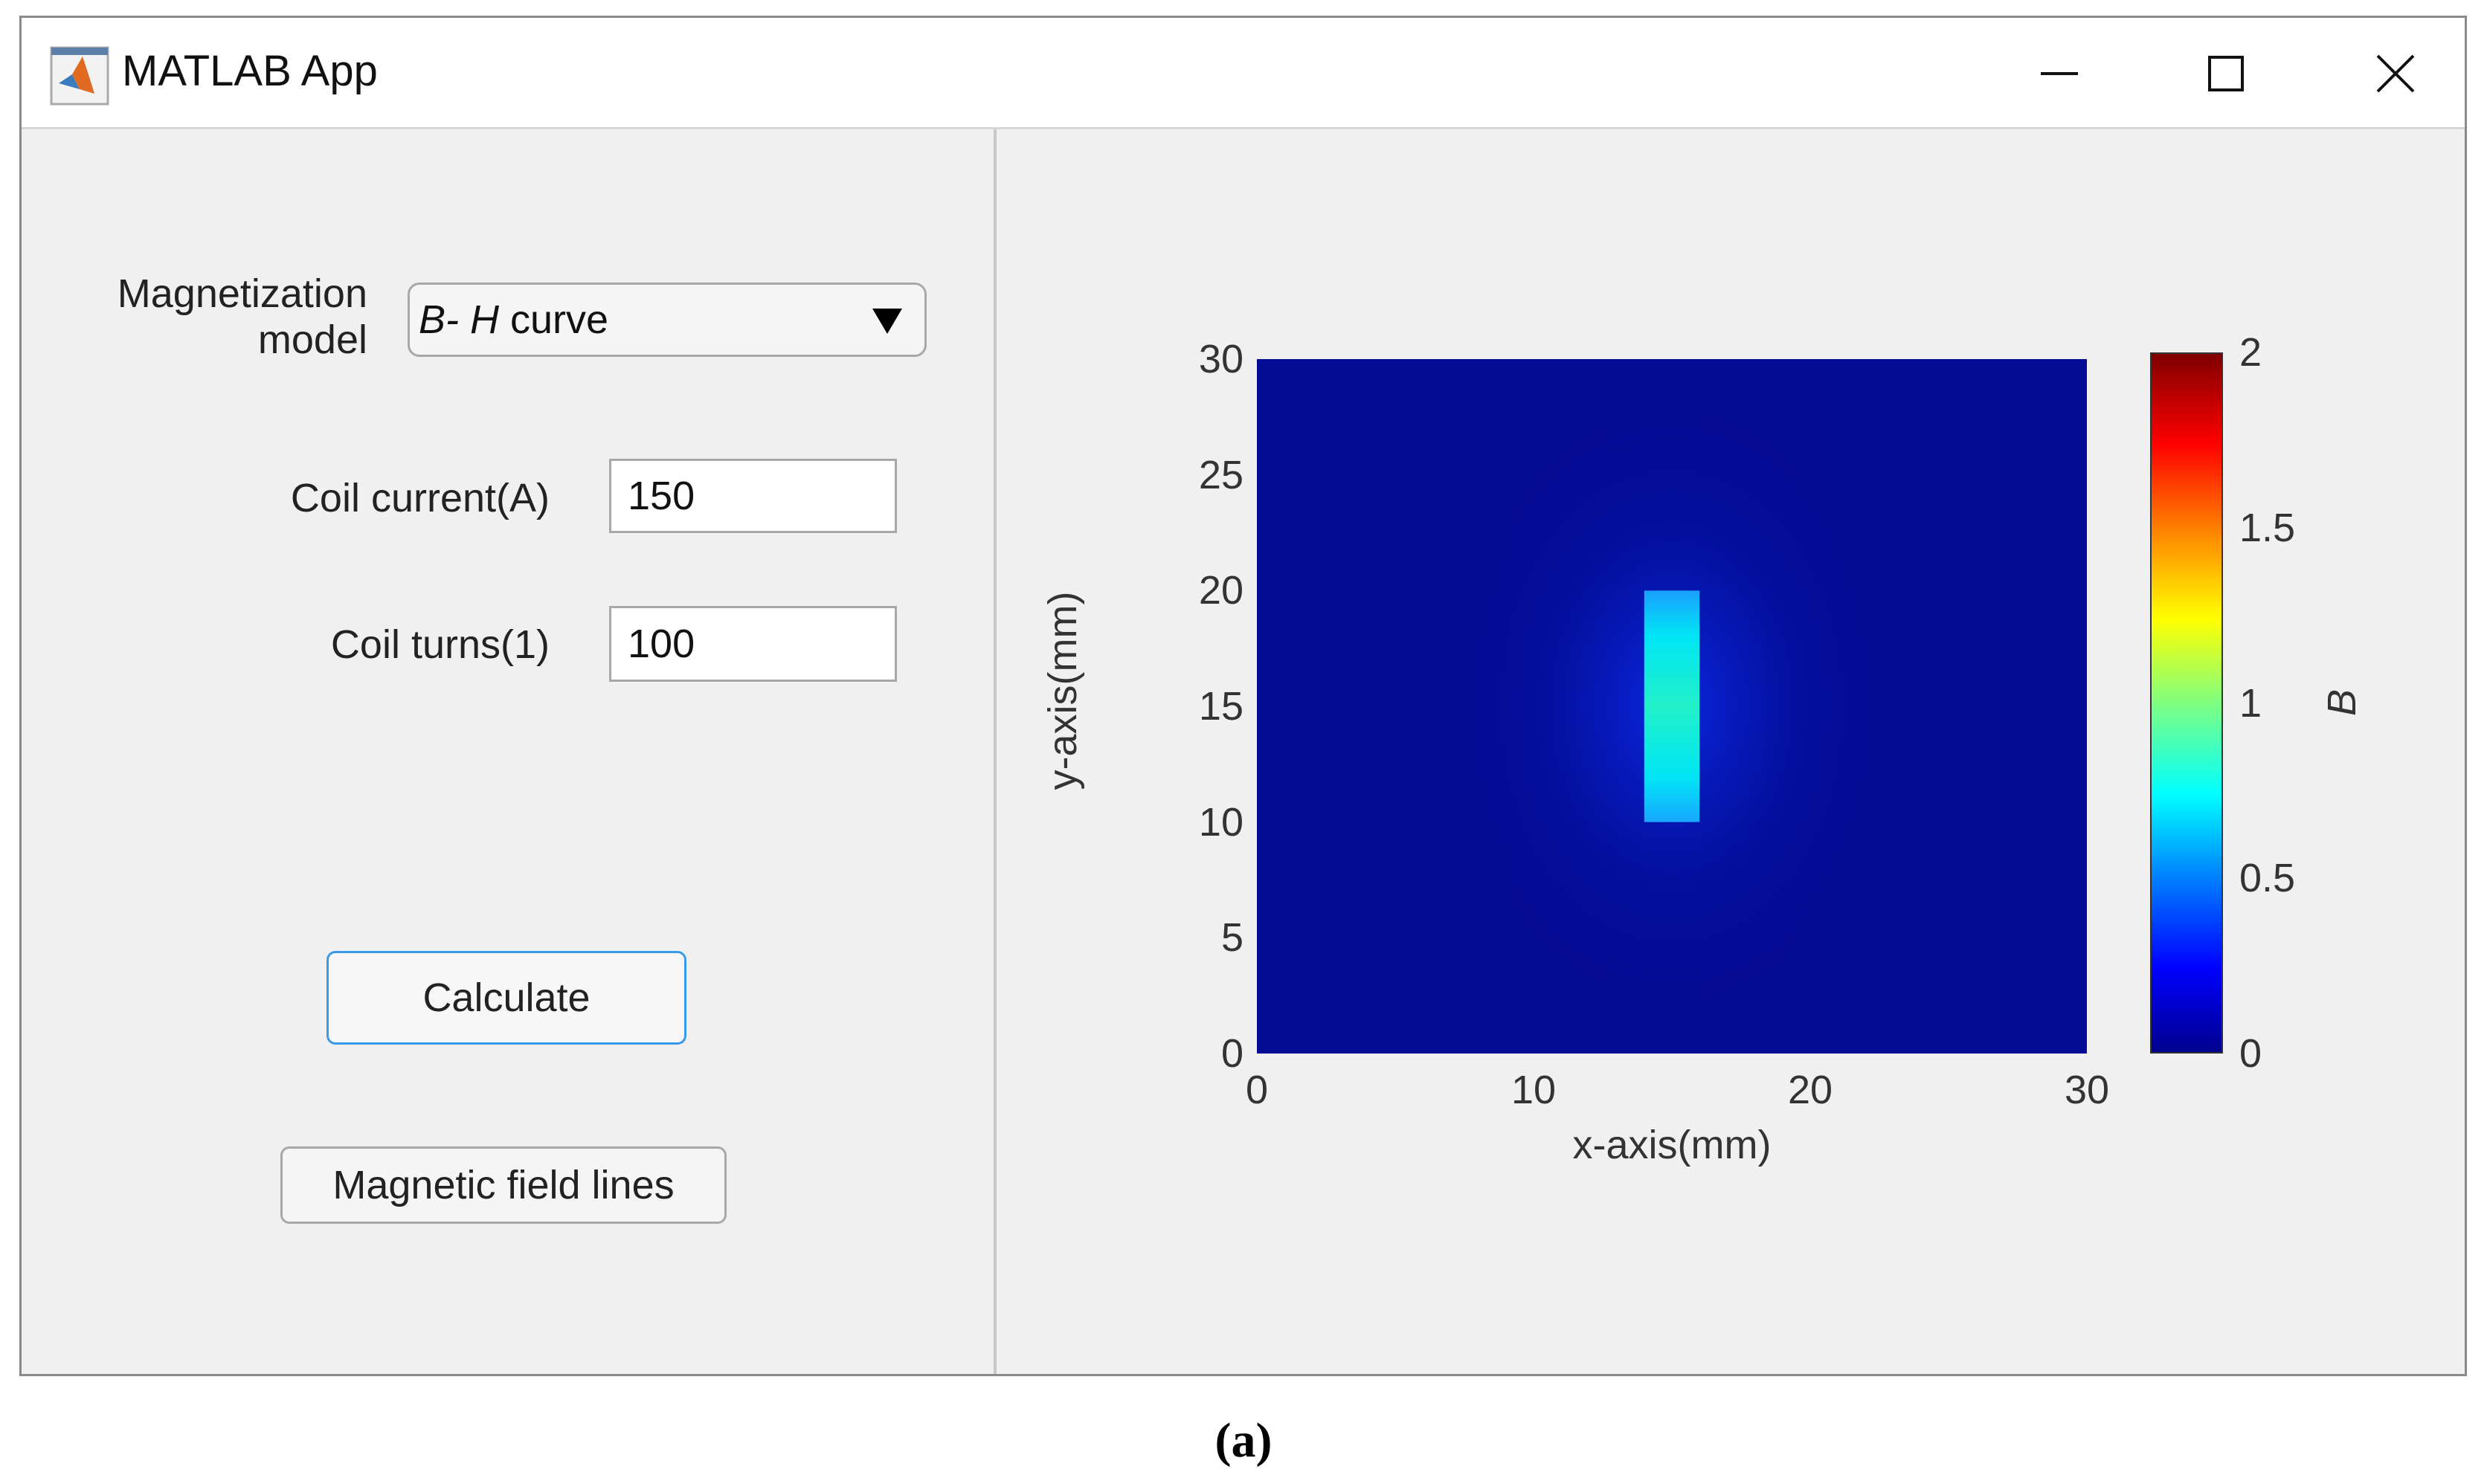 The image size is (2487, 1484). I want to click on figure-caption: (a), so click(1243, 1440).